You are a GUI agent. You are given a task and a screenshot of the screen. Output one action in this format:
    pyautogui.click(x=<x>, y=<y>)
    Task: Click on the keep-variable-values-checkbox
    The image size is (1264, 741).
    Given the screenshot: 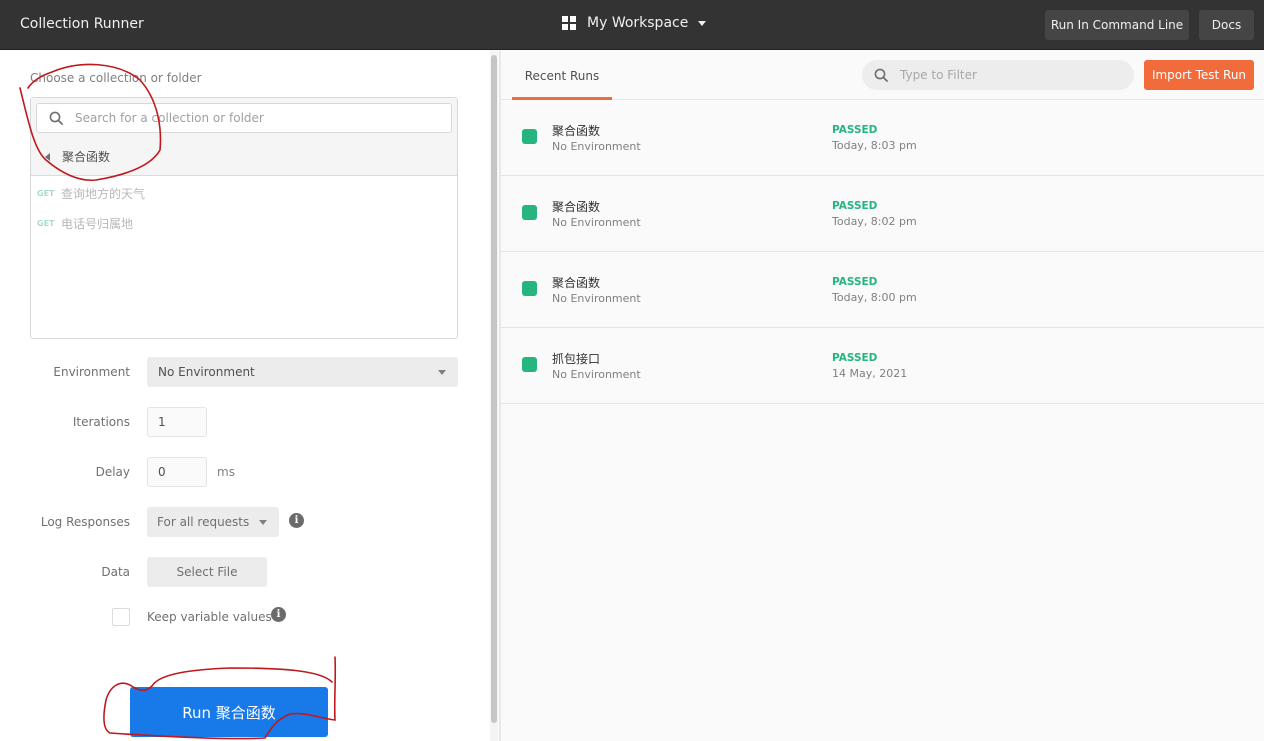 What is the action you would take?
    pyautogui.click(x=121, y=617)
    